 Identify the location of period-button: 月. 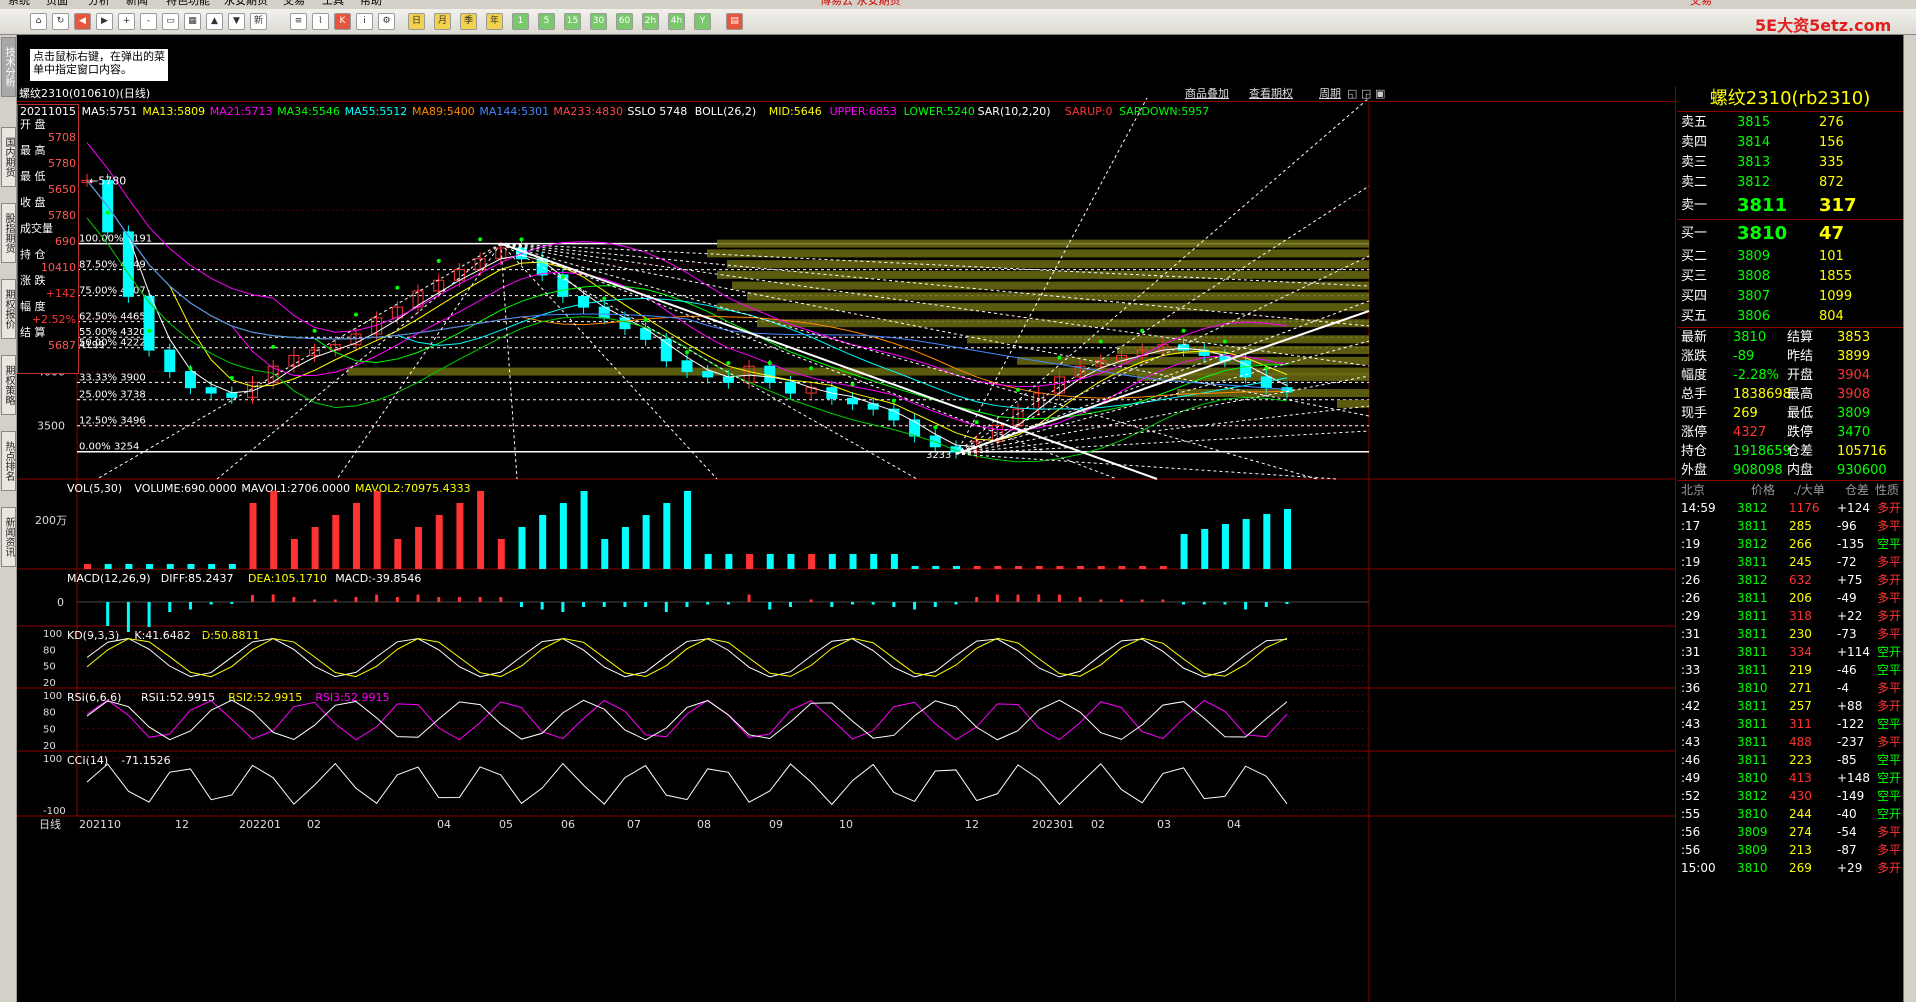
(442, 21).